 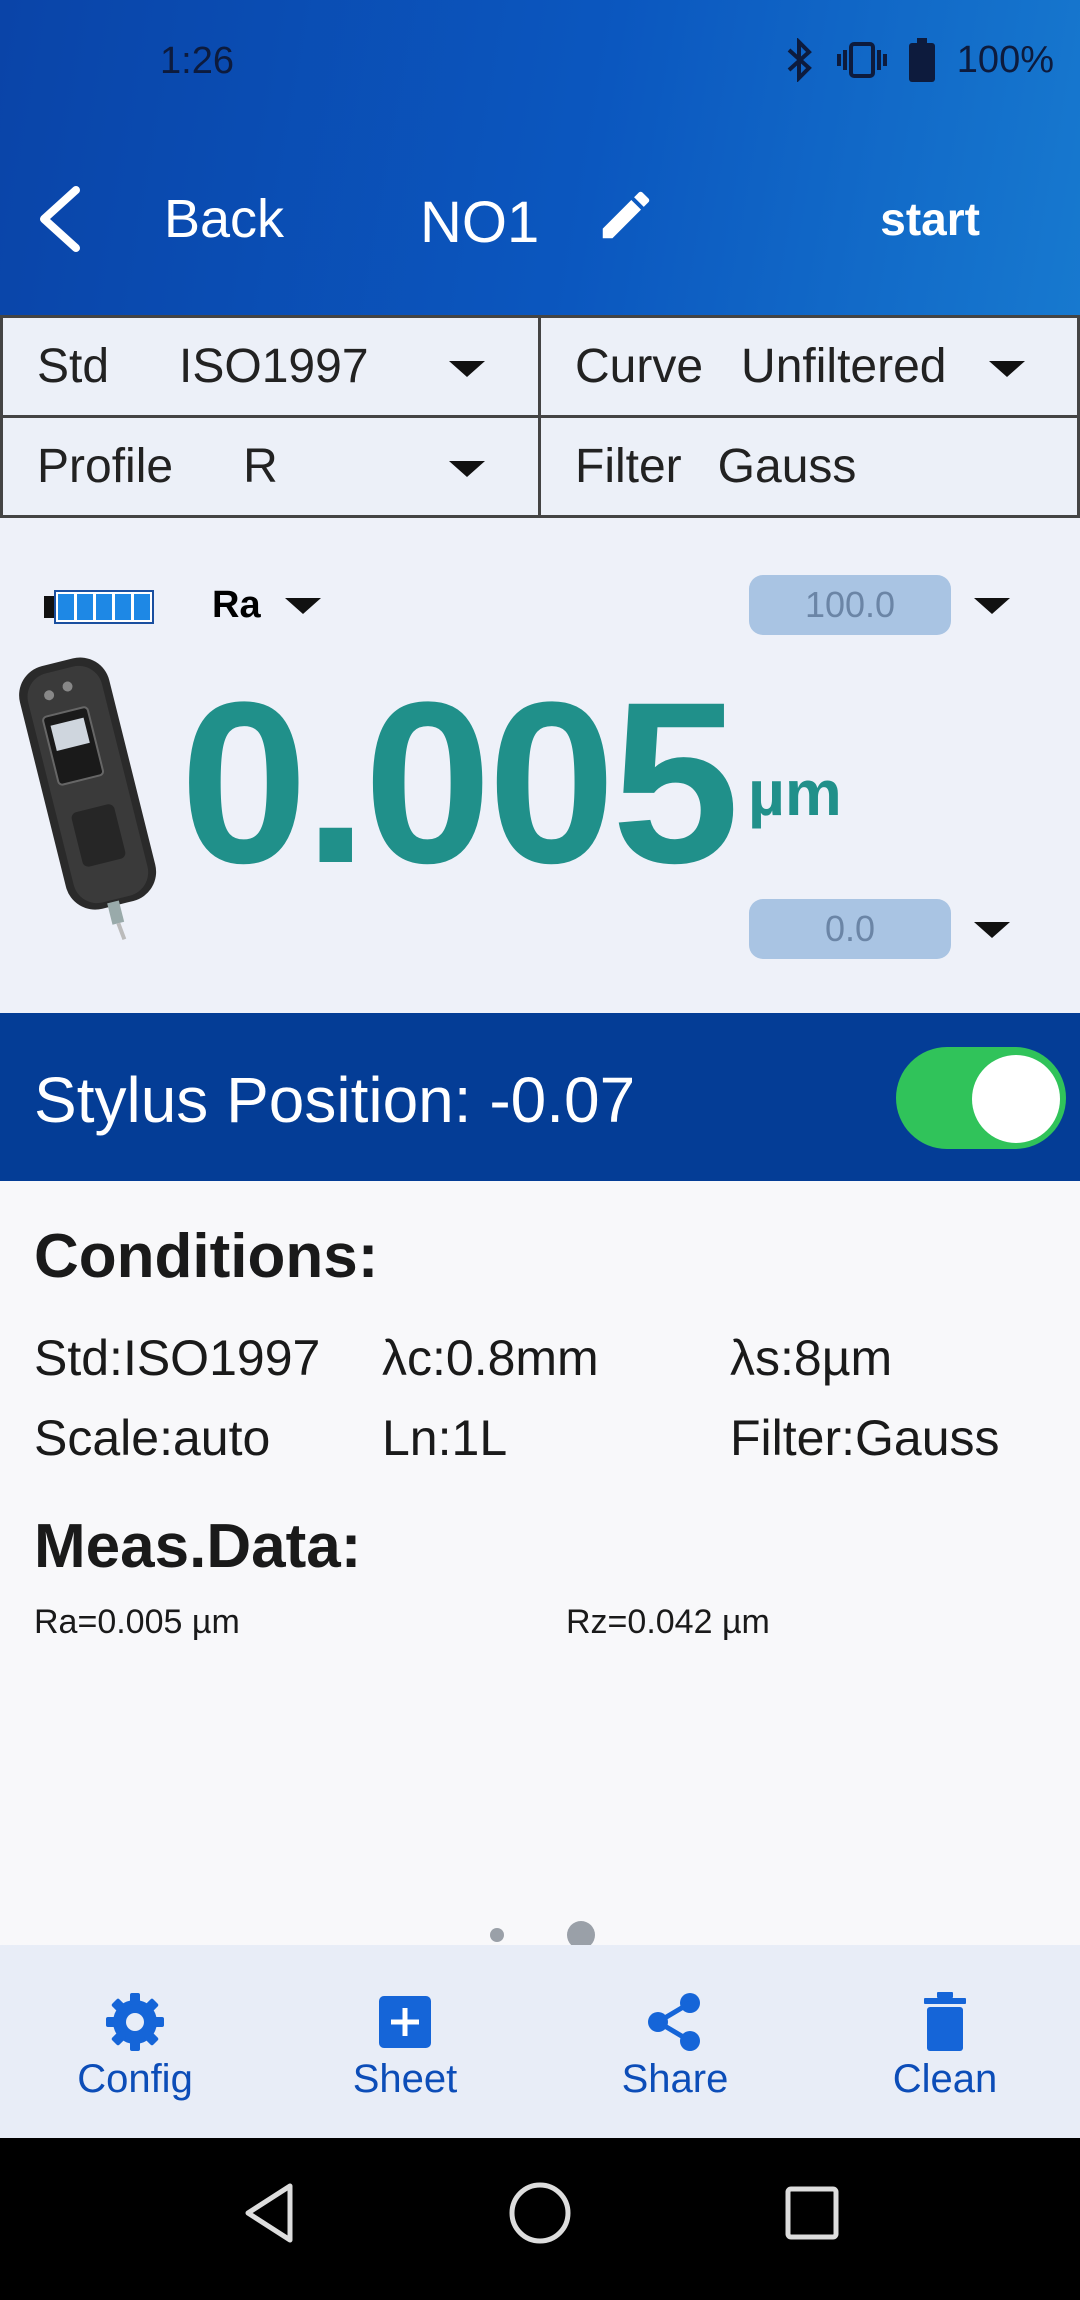 I want to click on add-box-icon, so click(x=405, y=2022).